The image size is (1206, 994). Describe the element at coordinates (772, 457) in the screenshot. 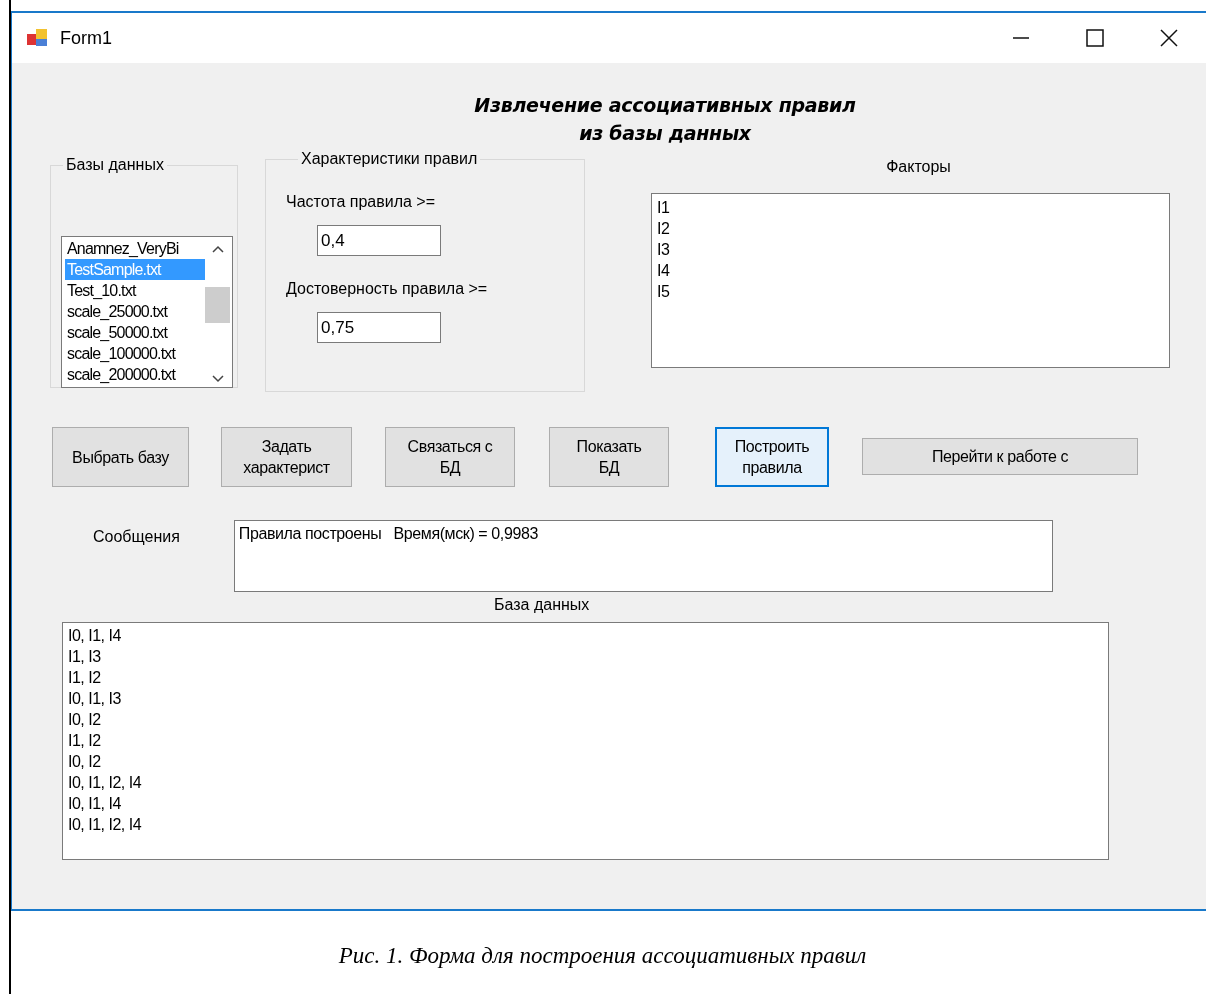

I see `action-button: Построить правила` at that location.